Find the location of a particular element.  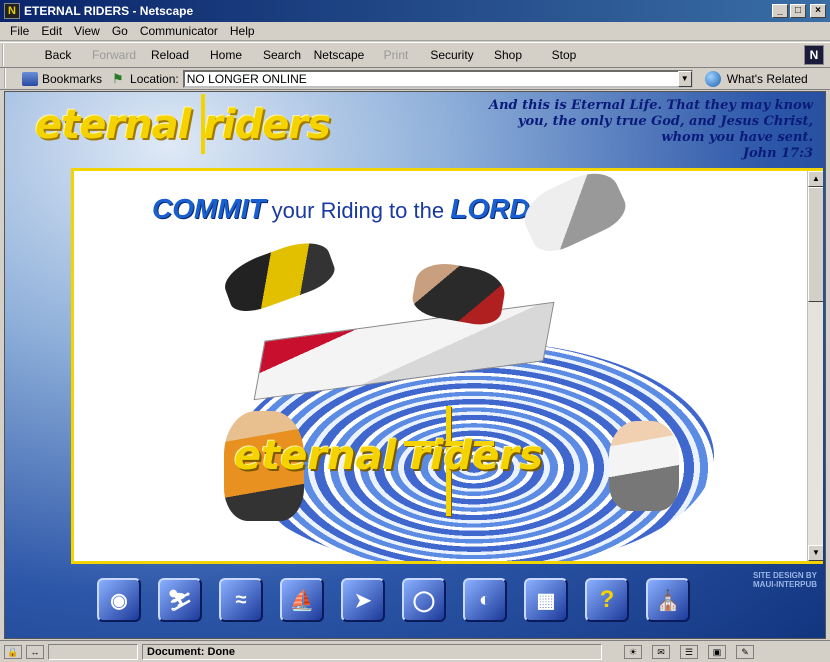

kite-rider-image is located at coordinates (644, 466).